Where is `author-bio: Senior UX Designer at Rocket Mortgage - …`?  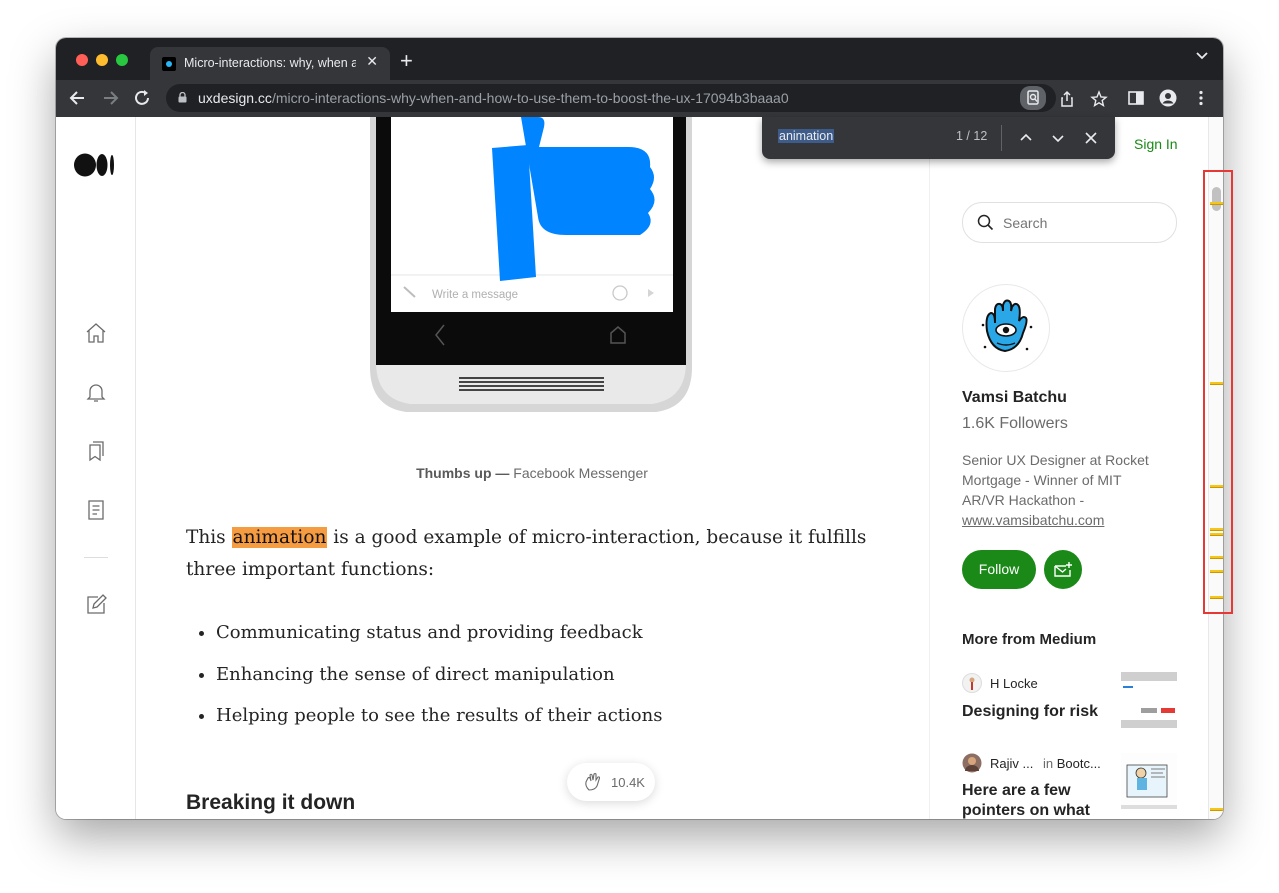
author-bio: Senior UX Designer at Rocket Mortgage - … is located at coordinates (1055, 490).